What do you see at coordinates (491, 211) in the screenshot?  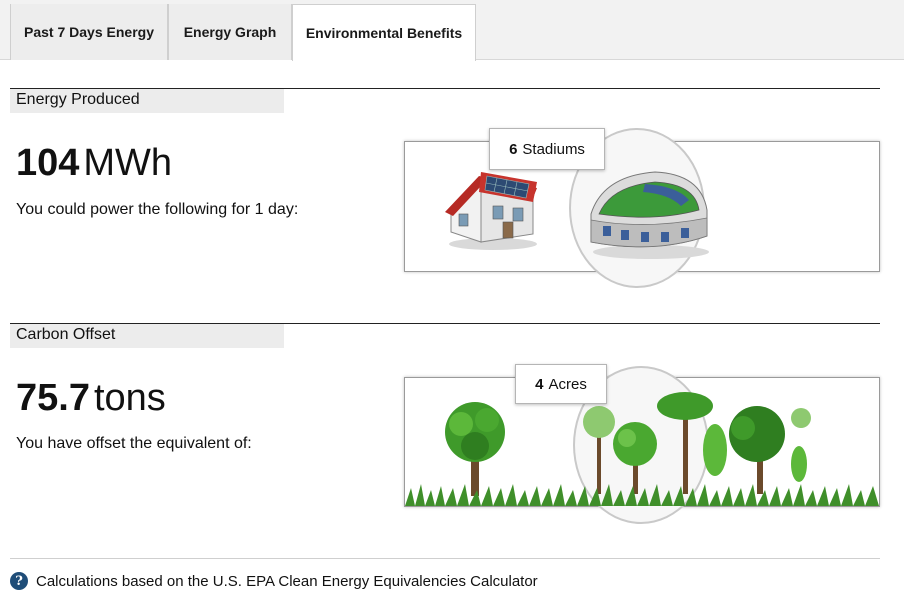 I see `solar-house-icon` at bounding box center [491, 211].